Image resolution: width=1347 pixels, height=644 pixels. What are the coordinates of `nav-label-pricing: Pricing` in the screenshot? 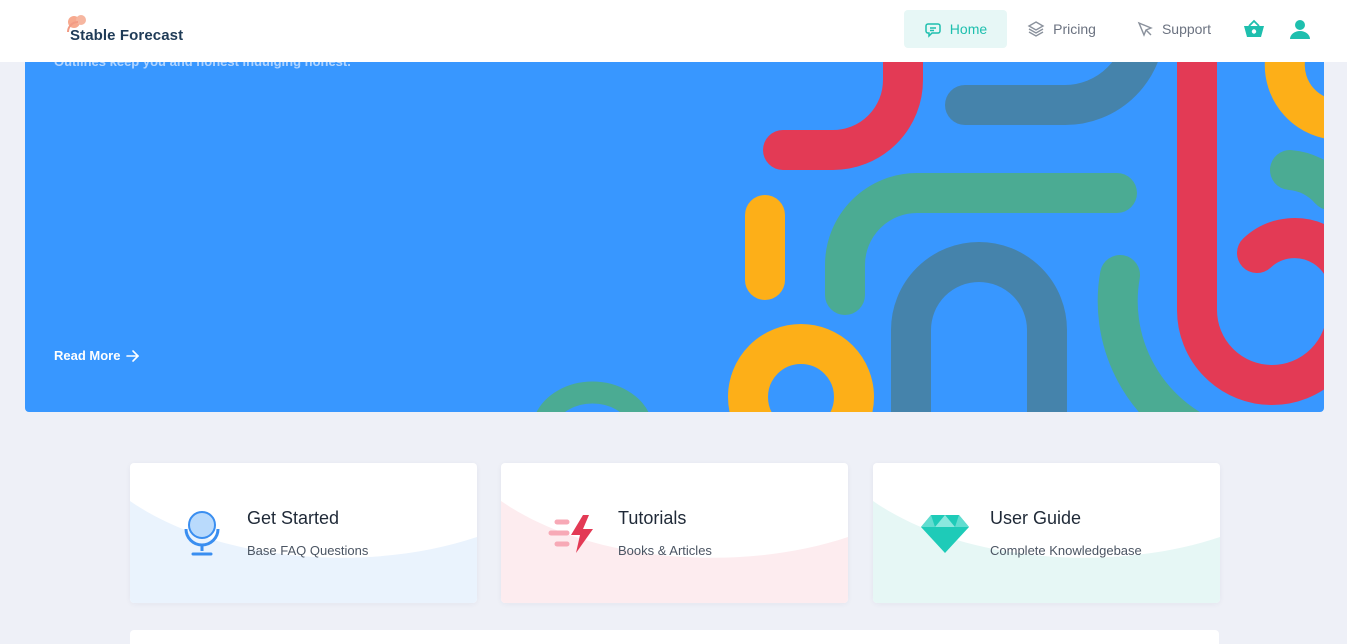 It's located at (1074, 29).